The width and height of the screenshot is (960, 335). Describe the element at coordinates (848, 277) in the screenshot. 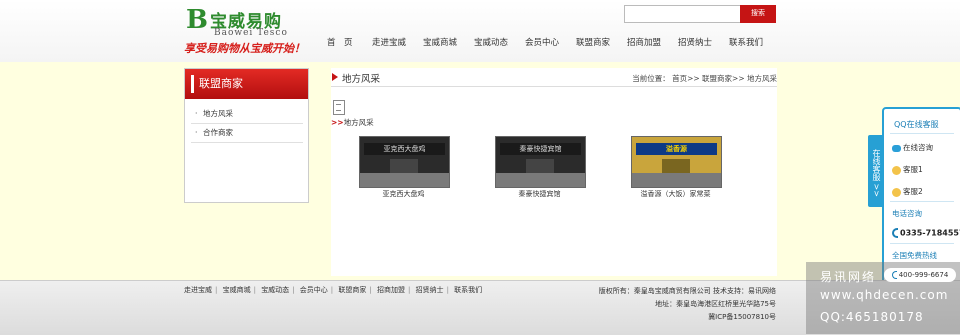

I see `watermark-line-1: 易讯网络` at that location.